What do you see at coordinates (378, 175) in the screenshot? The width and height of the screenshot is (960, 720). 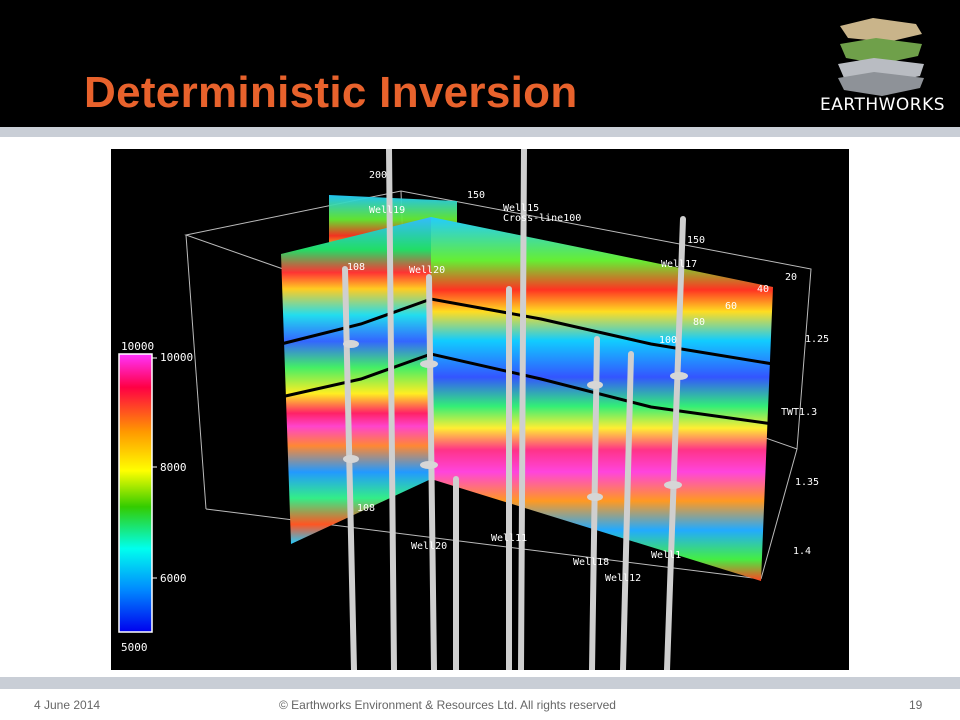 I see `grid-label-200: 200` at bounding box center [378, 175].